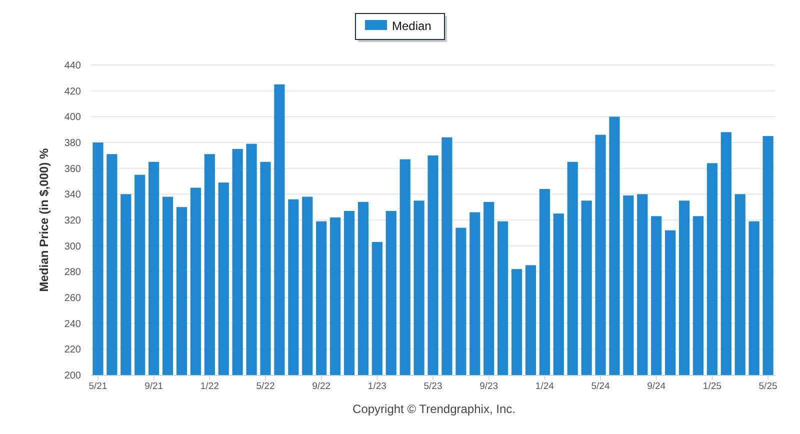 The image size is (800, 434). What do you see at coordinates (376, 25) in the screenshot?
I see `legend-swatch` at bounding box center [376, 25].